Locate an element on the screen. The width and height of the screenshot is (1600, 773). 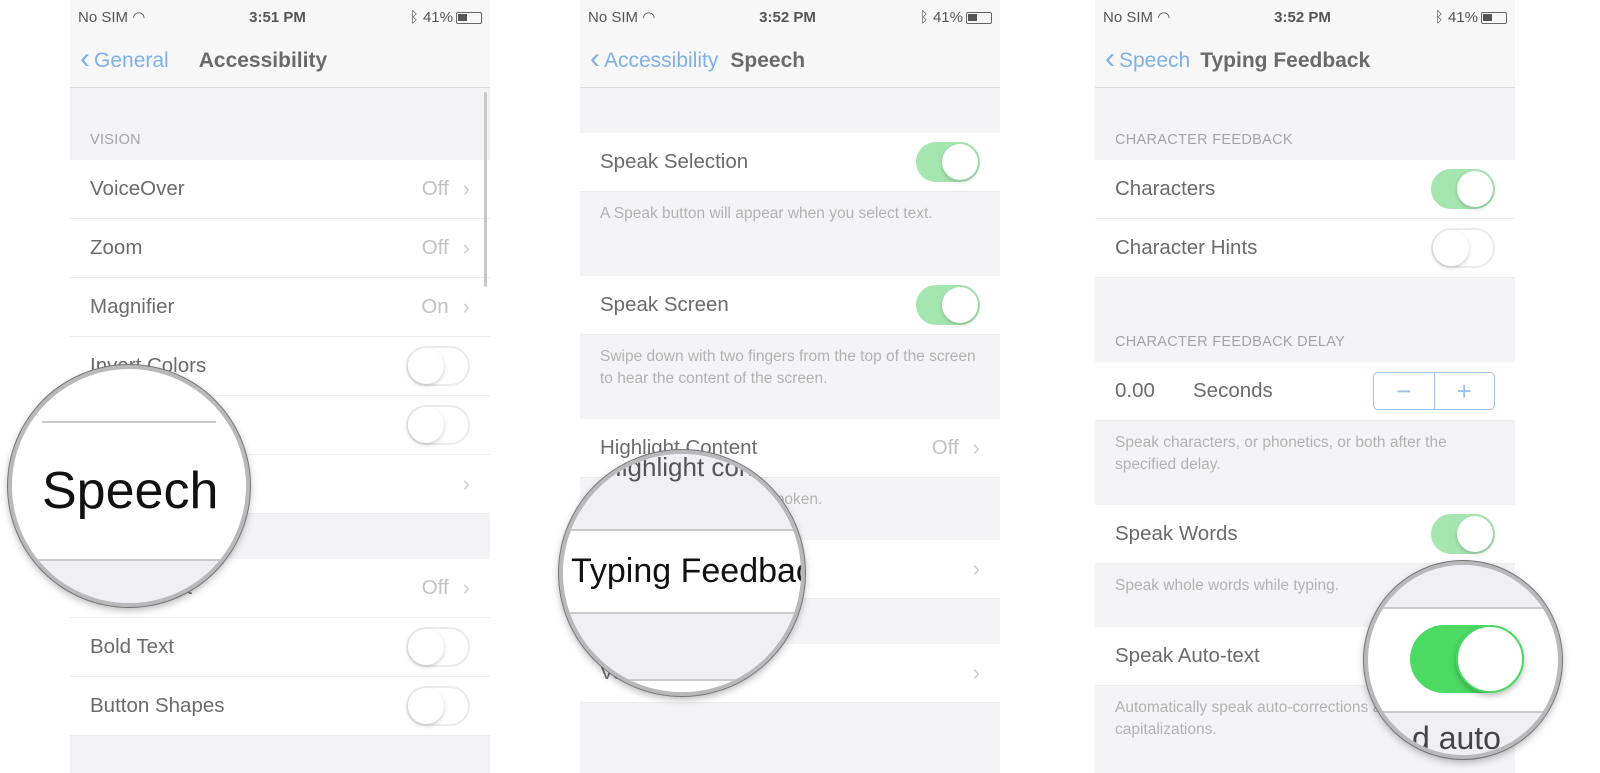
page-title: Typing Feedback is located at coordinates (1285, 60).